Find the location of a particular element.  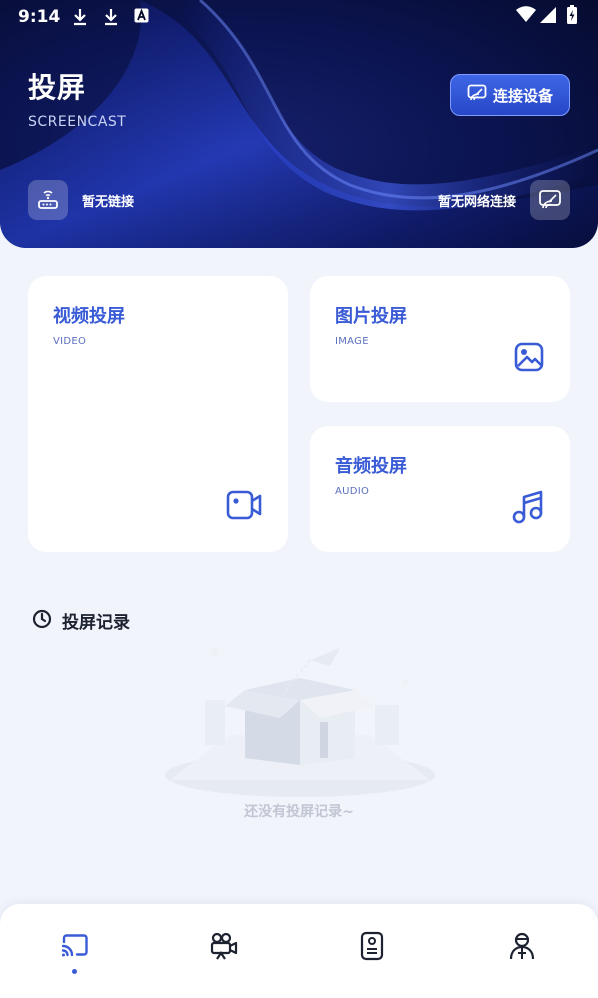

audio-cast-title: 音频投屏 is located at coordinates (371, 466).